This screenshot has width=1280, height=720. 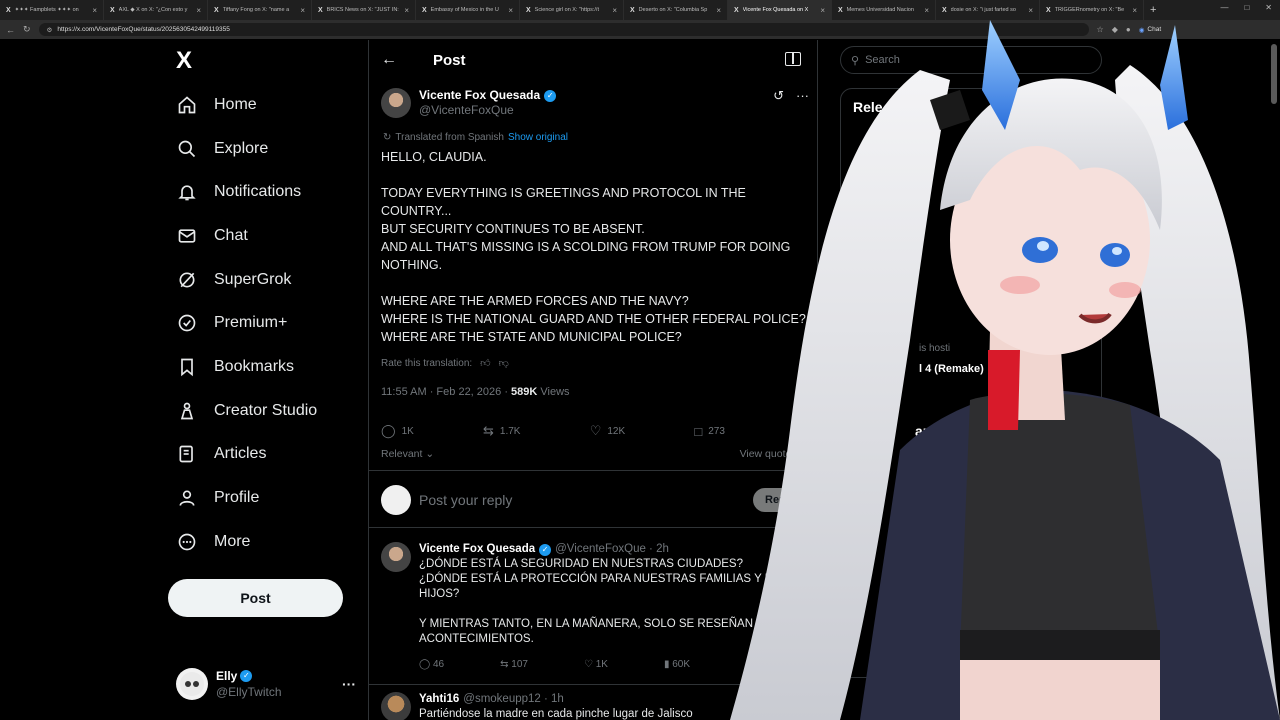 I want to click on sidebar-item-chat: Chat, so click(x=212, y=236).